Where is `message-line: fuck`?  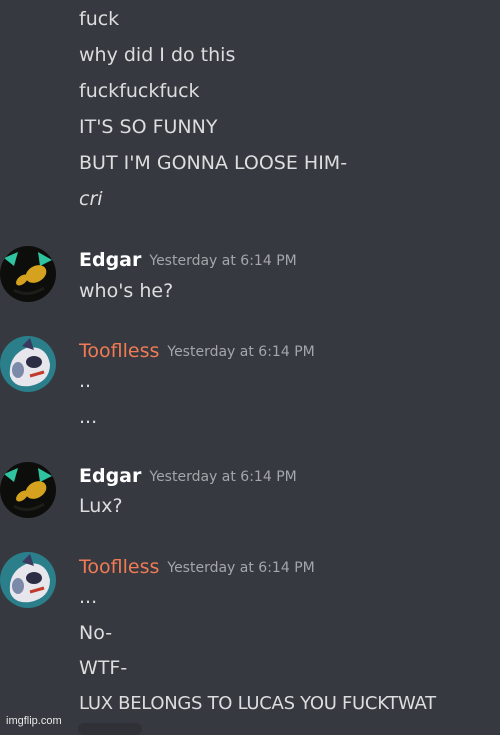 message-line: fuck is located at coordinates (99, 19).